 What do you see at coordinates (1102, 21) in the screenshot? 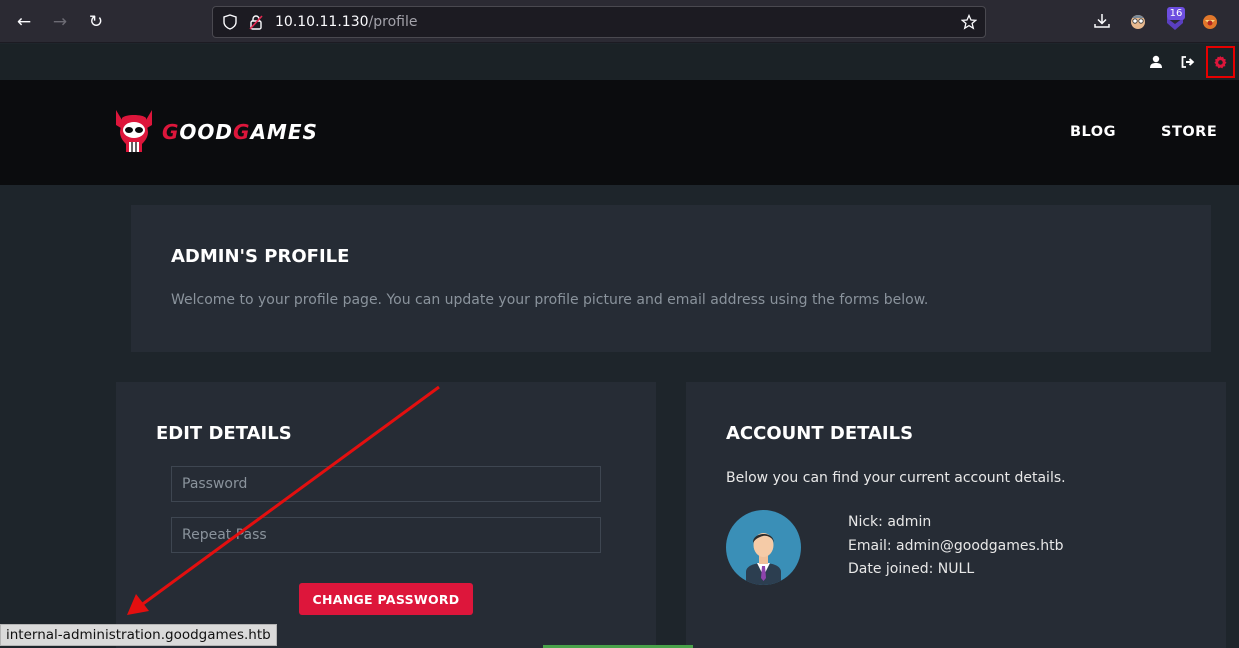
I see `download-icon` at bounding box center [1102, 21].